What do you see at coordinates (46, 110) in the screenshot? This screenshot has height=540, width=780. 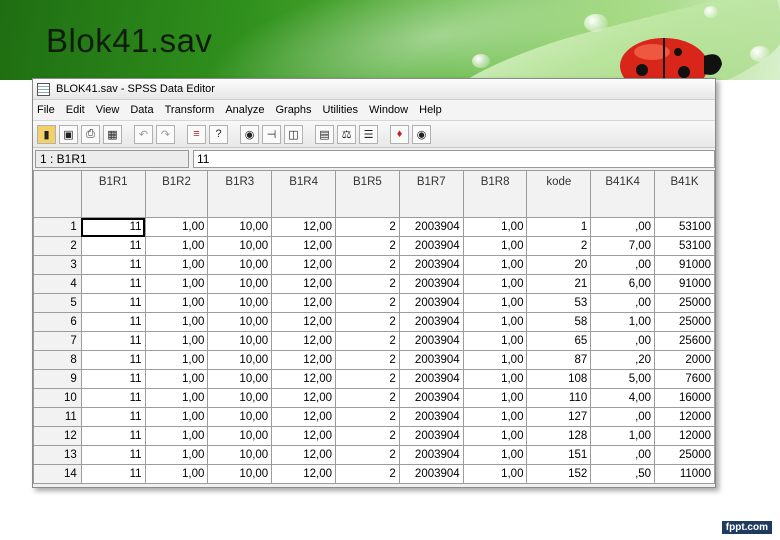 I see `menu-file: File` at bounding box center [46, 110].